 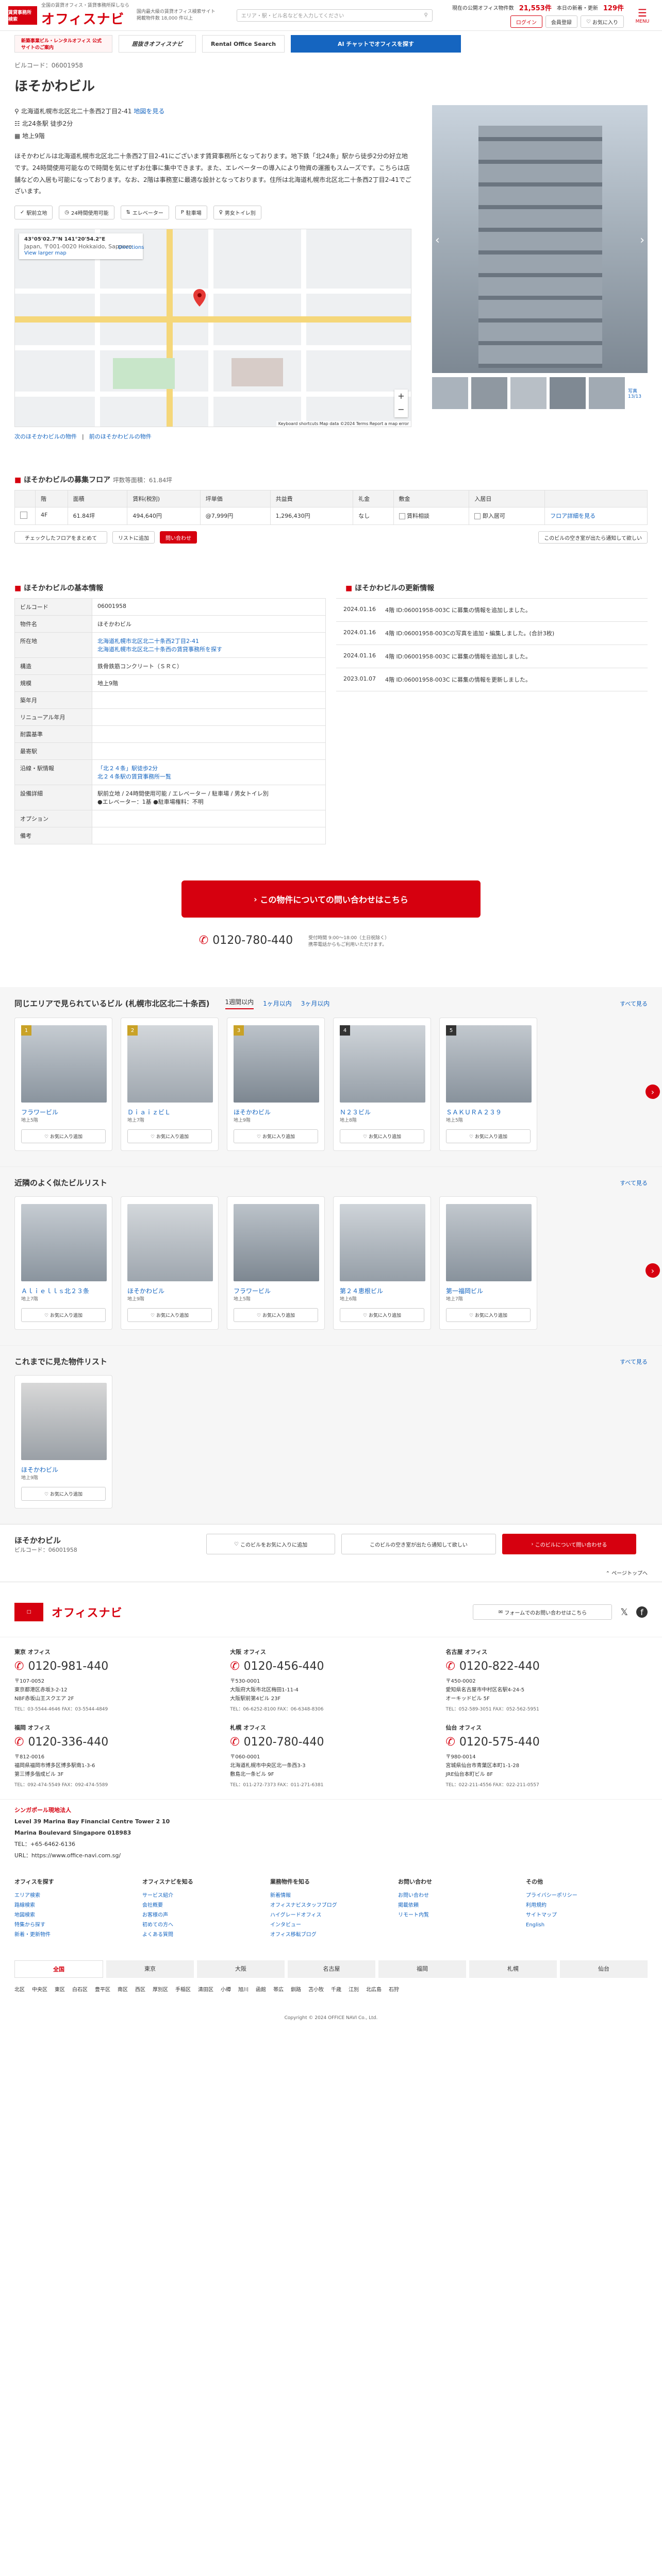 I want to click on footer-link: ハイグレードオフィス, so click(x=295, y=1915).